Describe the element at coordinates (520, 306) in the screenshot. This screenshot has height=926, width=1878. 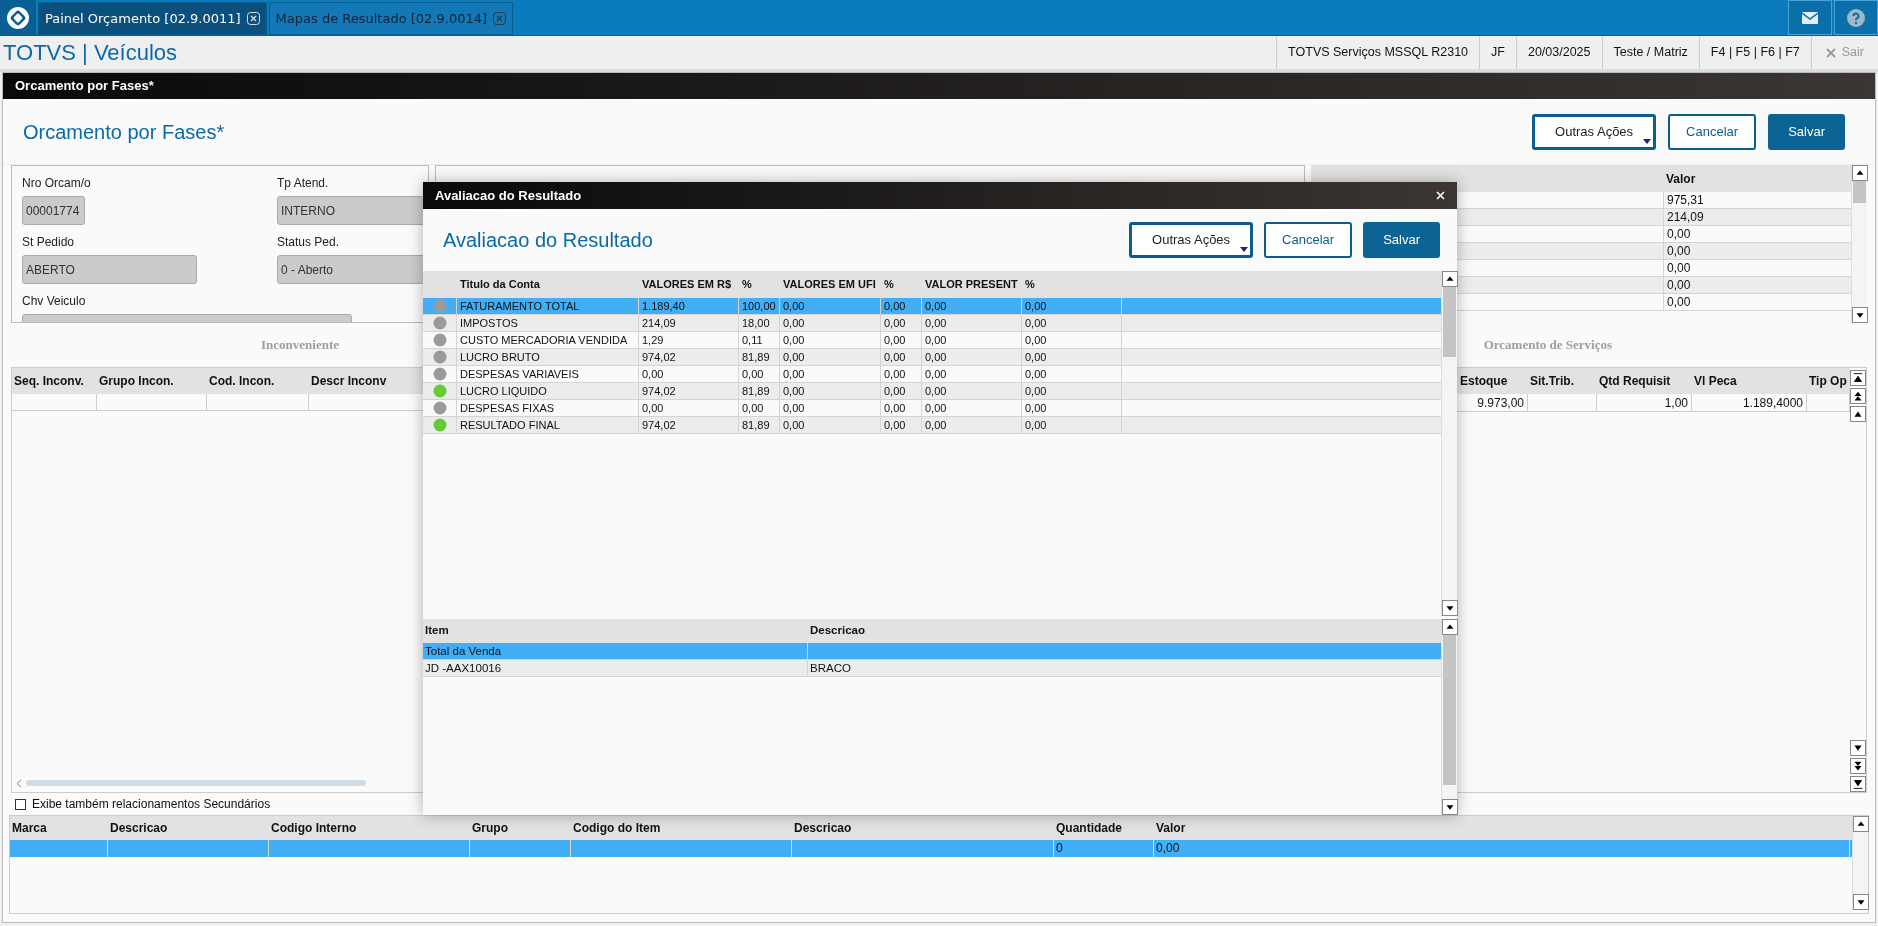
I see `table-cell: FATURAMENTO TOTAL` at that location.